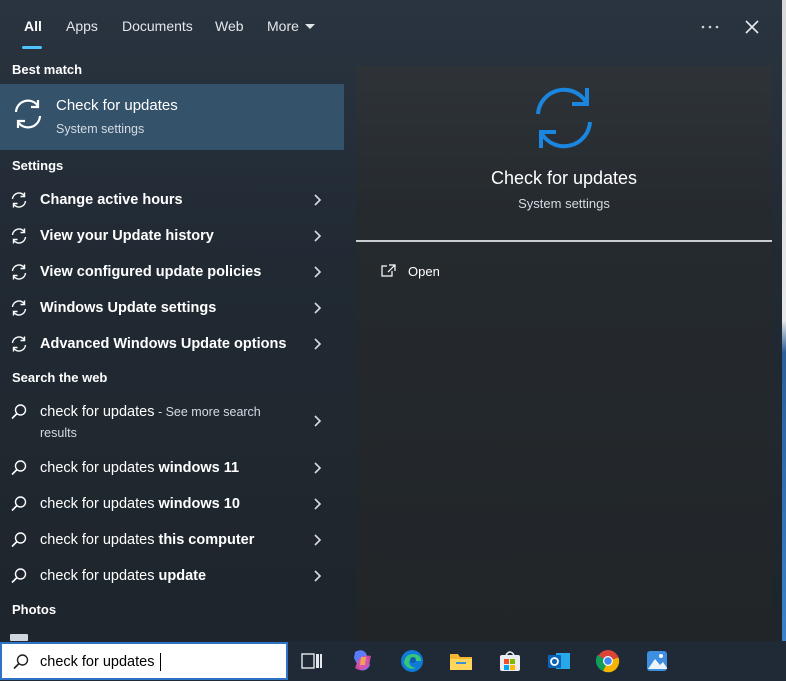 This screenshot has width=786, height=681. I want to click on web-result-label: check for updates update, so click(123, 576).